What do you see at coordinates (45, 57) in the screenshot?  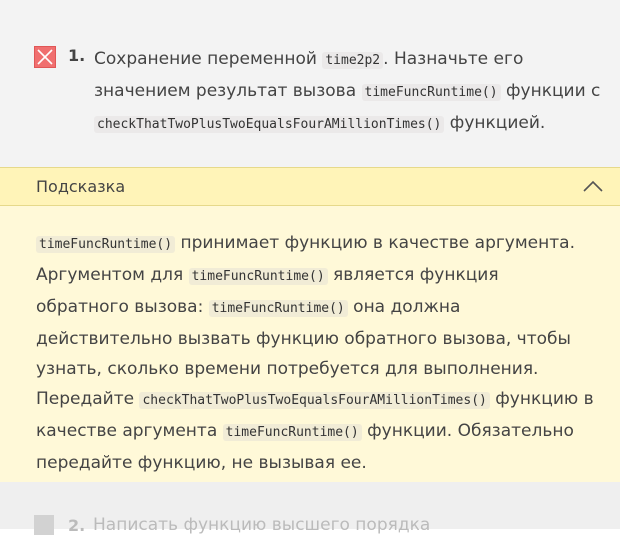 I see `x-mark-icon` at bounding box center [45, 57].